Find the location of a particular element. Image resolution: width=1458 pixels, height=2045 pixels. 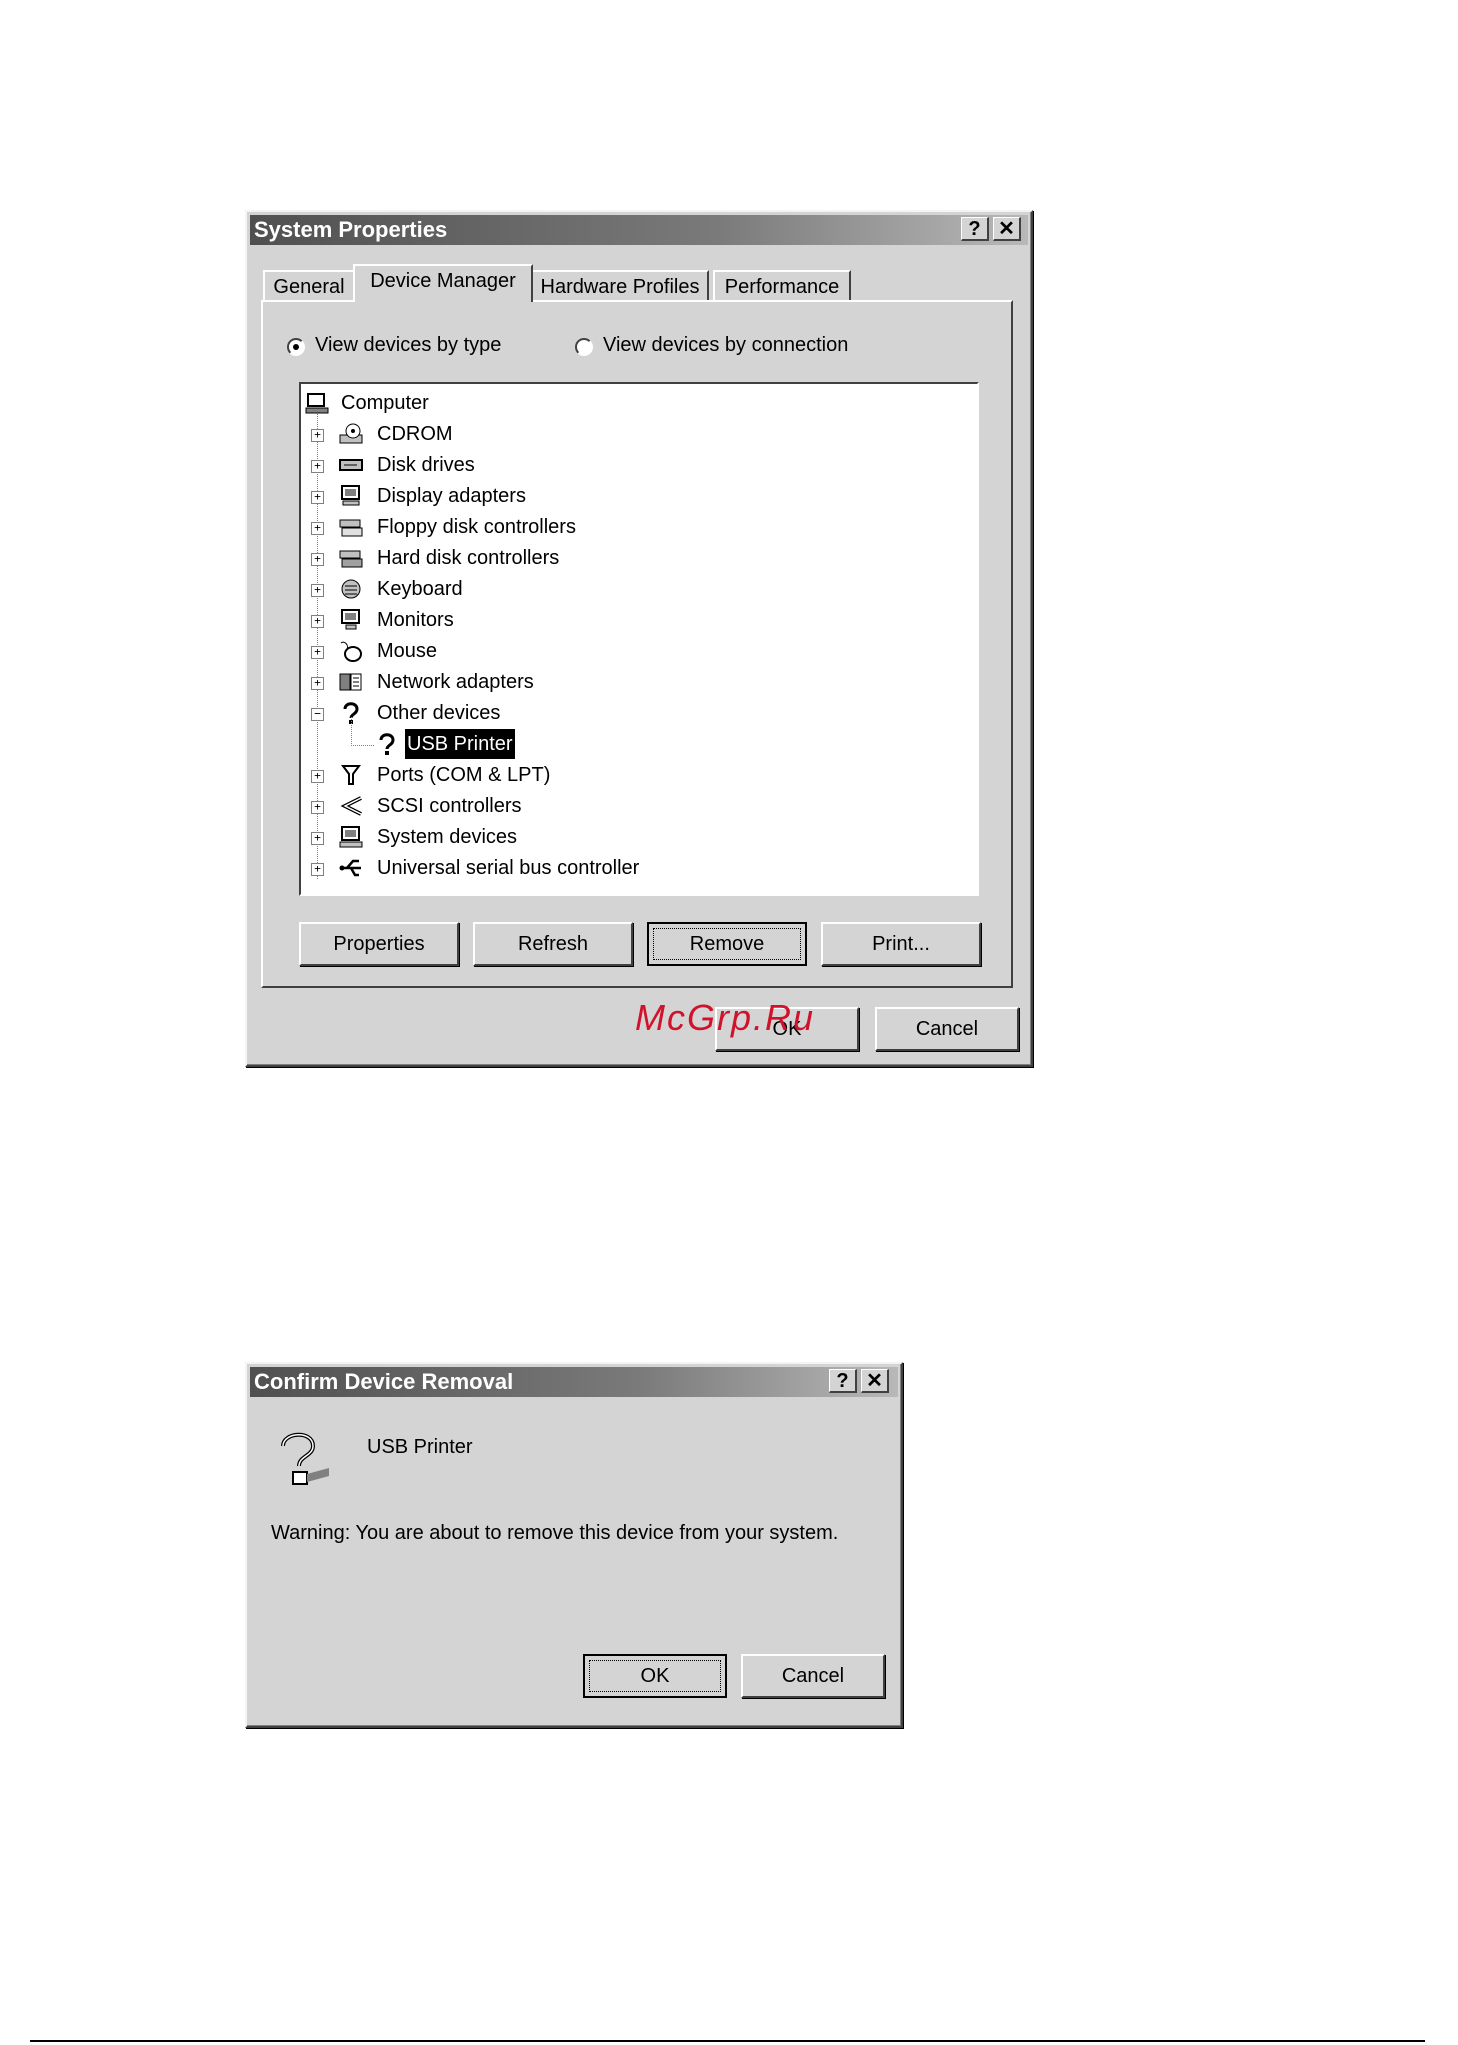

radio-view-by-connection is located at coordinates (584, 347).